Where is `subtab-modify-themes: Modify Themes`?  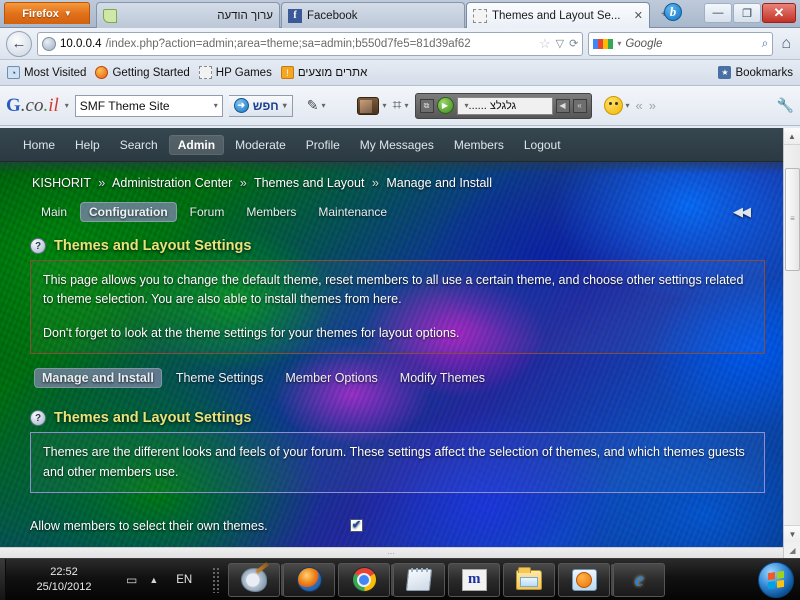 subtab-modify-themes: Modify Themes is located at coordinates (442, 378).